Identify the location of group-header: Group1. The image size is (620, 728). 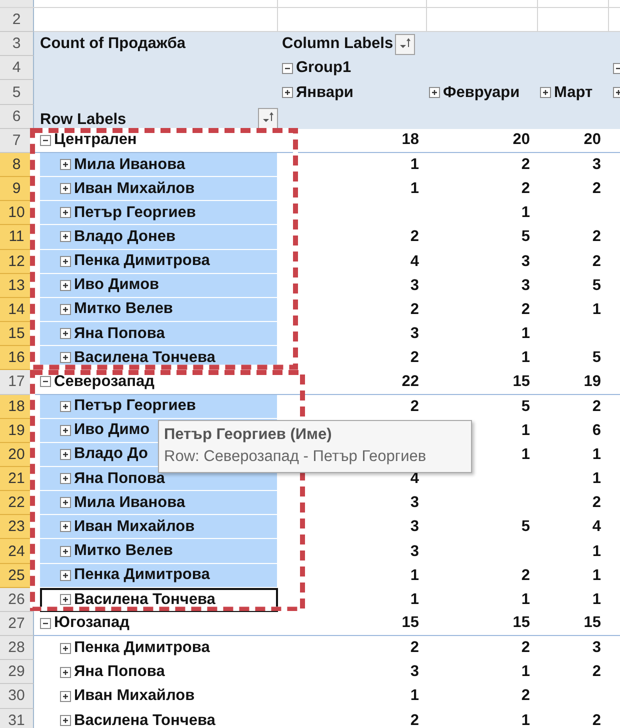
(324, 68).